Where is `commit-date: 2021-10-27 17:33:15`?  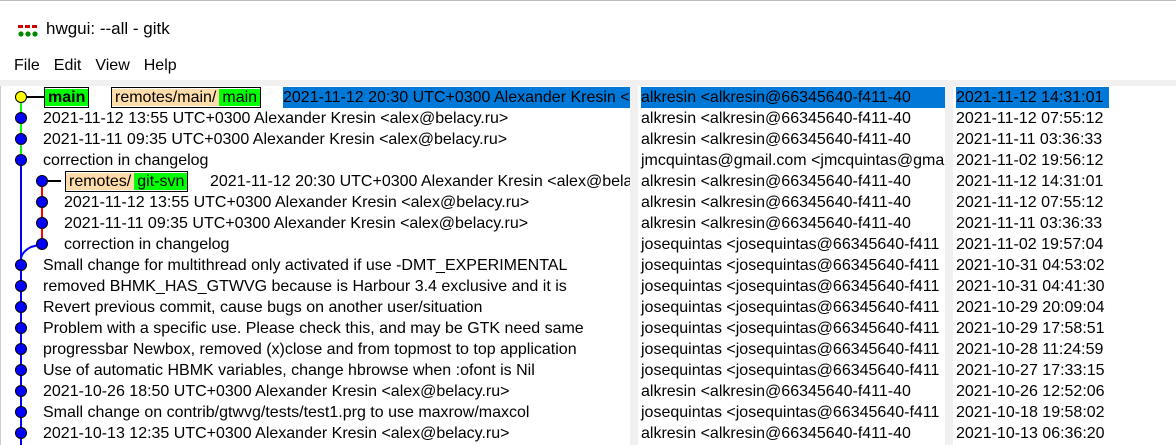
commit-date: 2021-10-27 17:33:15 is located at coordinates (1030, 370).